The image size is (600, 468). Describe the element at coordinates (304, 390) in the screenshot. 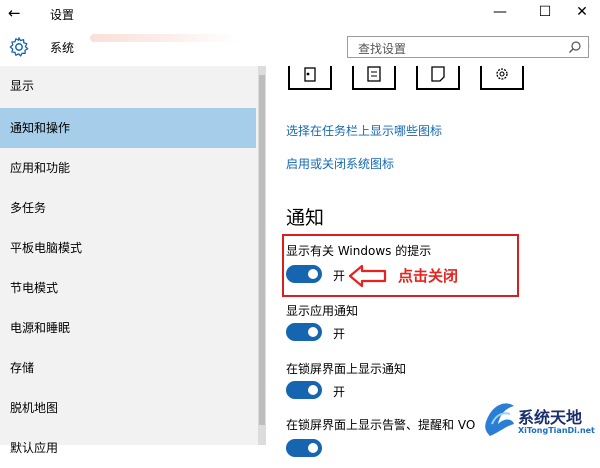

I see `lockscreen-notifications-toggle` at that location.